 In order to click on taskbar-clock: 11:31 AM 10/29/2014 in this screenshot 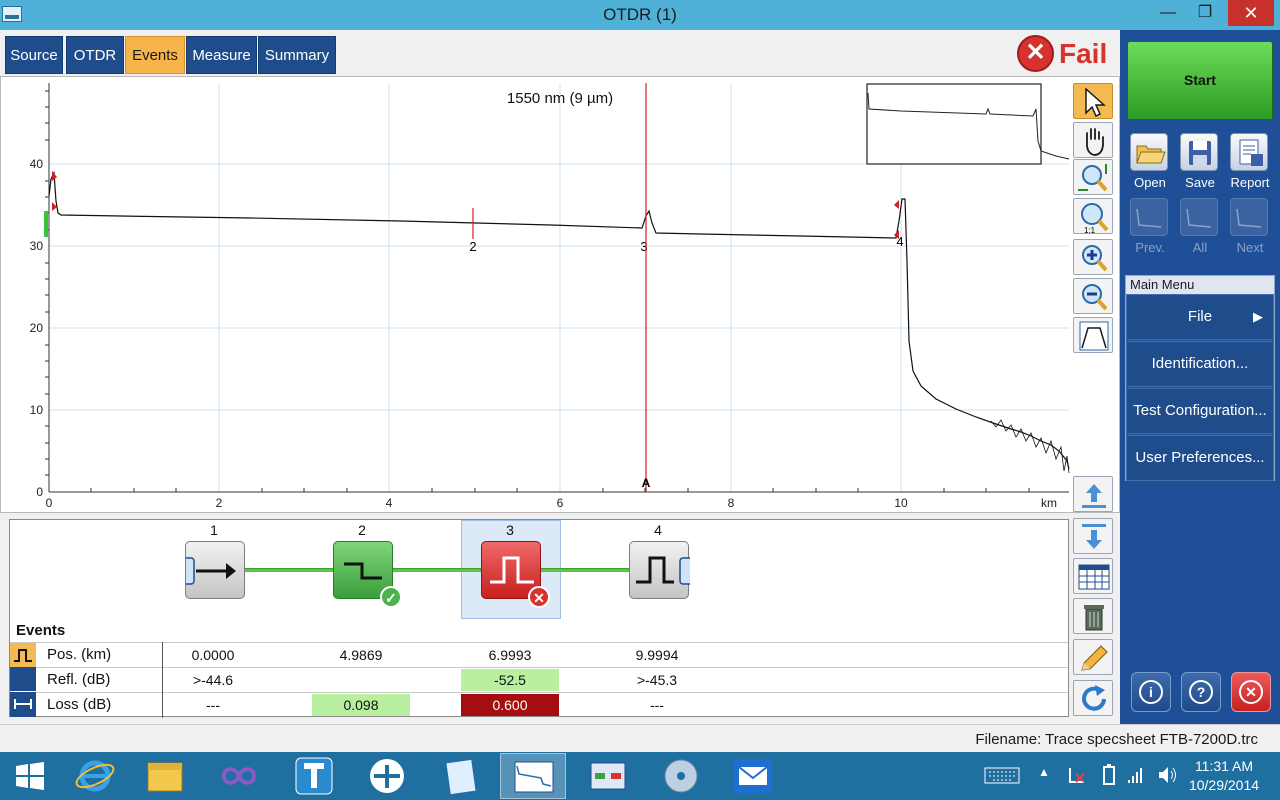, I will do `click(1224, 776)`.